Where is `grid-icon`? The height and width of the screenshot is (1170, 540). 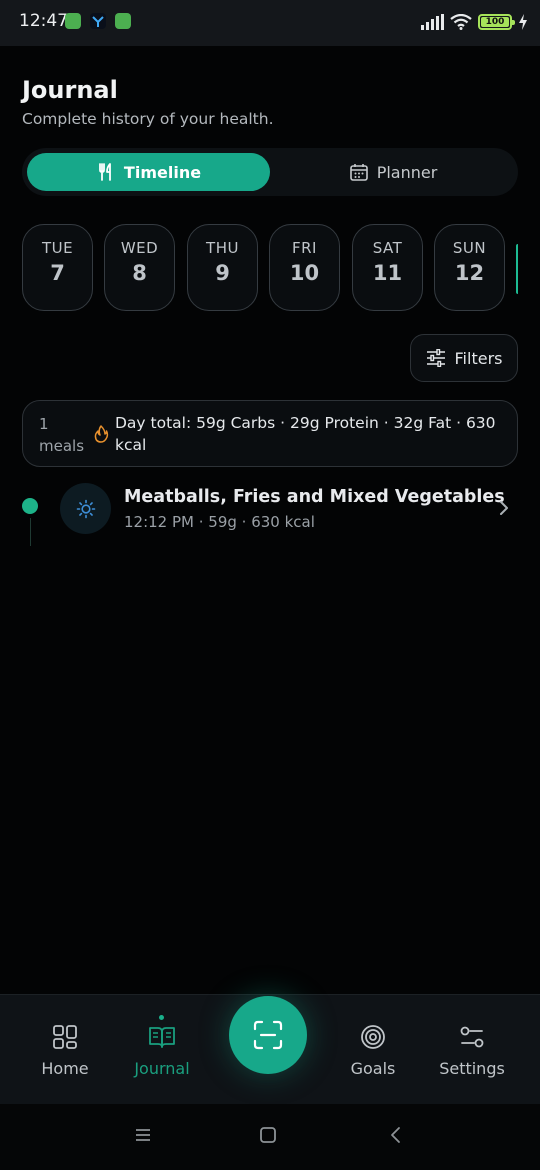 grid-icon is located at coordinates (65, 1037).